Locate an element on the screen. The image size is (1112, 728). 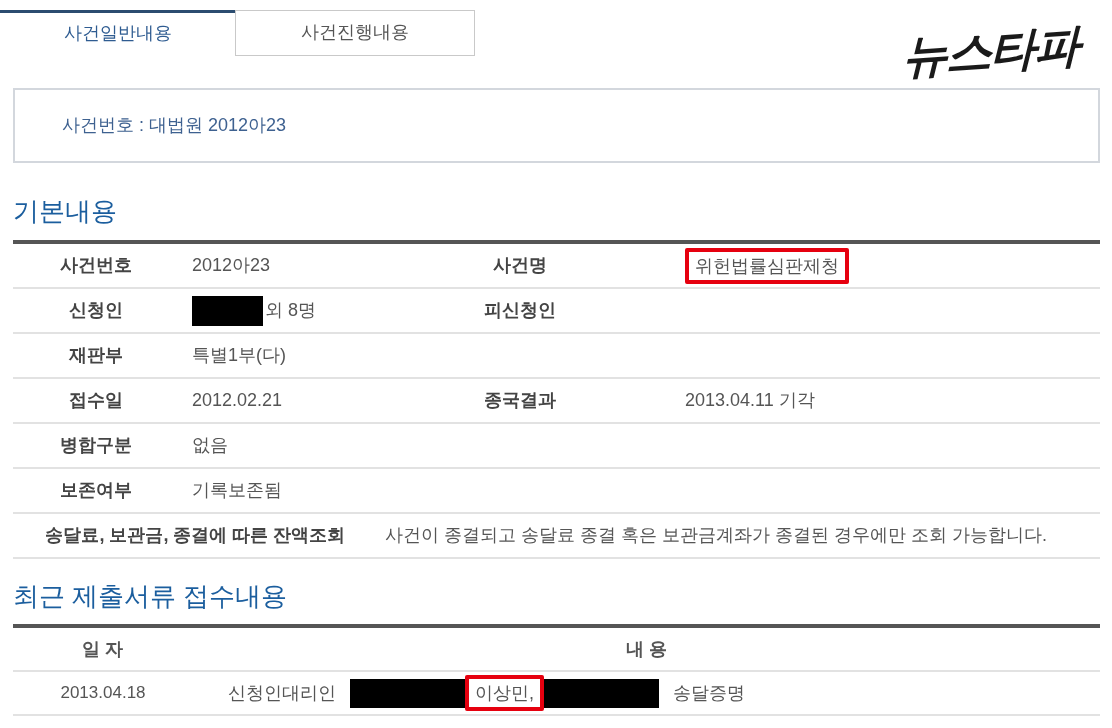
field-label: 사건명 is located at coordinates (520, 265).